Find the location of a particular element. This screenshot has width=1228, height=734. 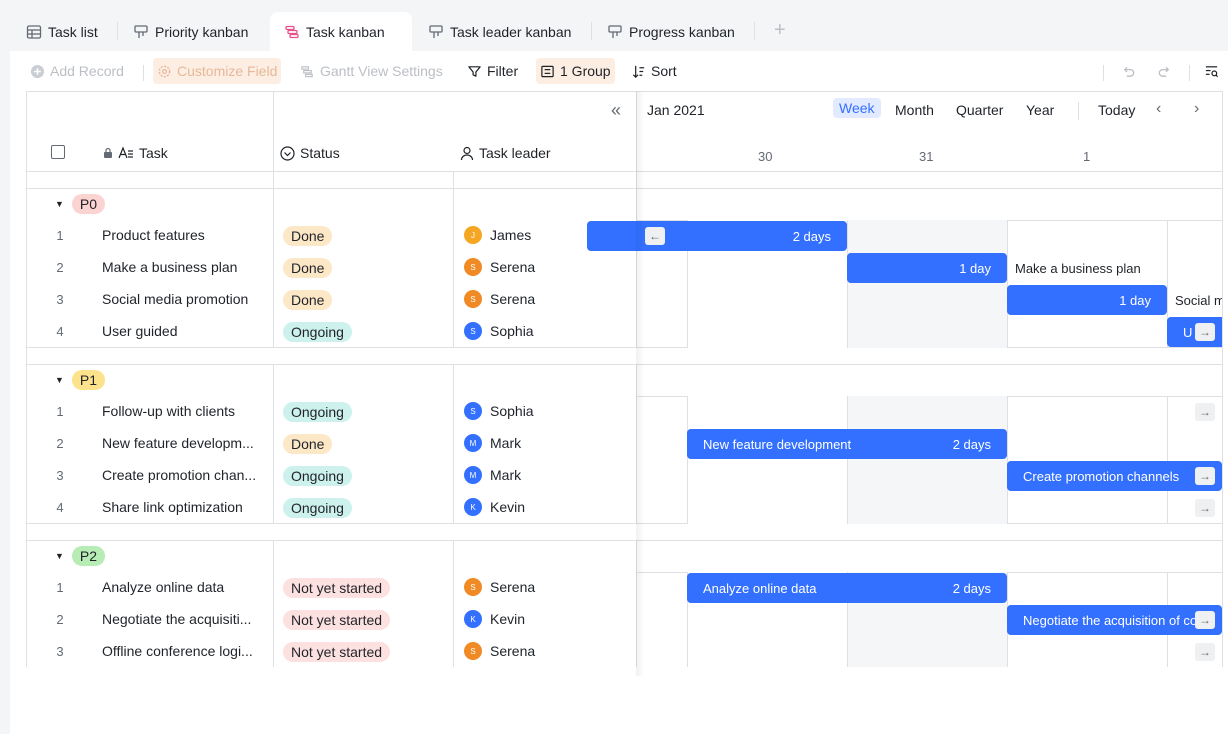

tab-progress-kanban: Progress kanban is located at coordinates (671, 31).